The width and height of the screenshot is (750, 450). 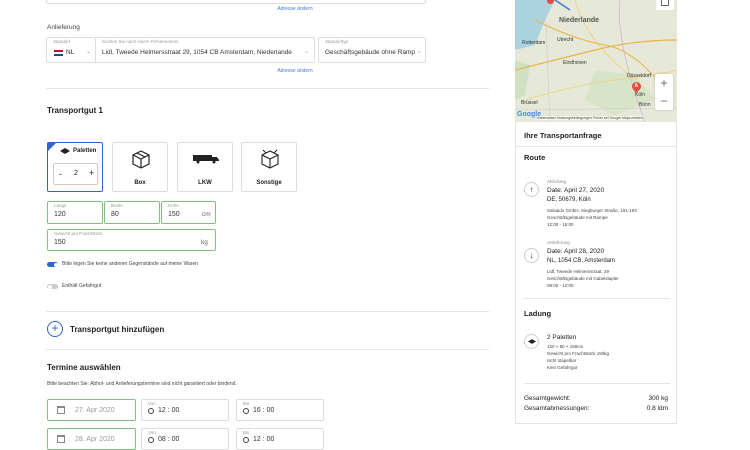 What do you see at coordinates (531, 255) in the screenshot?
I see `delivery-arrow-icon: ↓` at bounding box center [531, 255].